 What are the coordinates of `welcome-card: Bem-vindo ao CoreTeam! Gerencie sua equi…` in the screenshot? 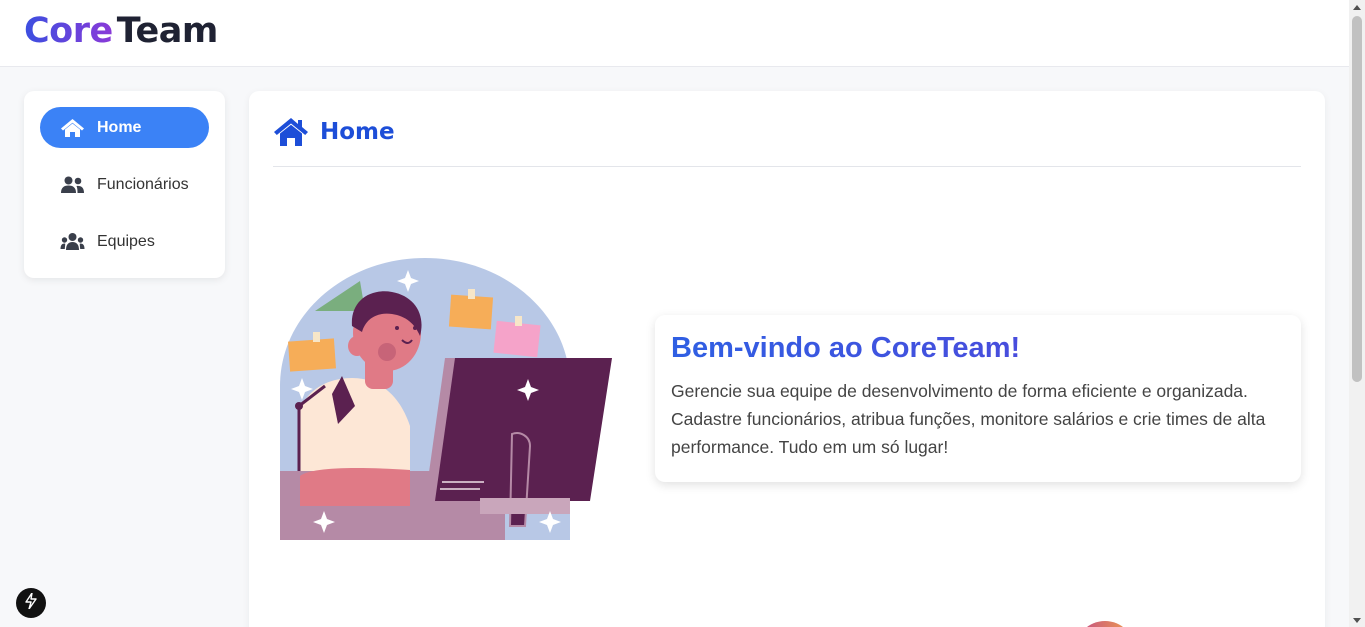 It's located at (978, 398).